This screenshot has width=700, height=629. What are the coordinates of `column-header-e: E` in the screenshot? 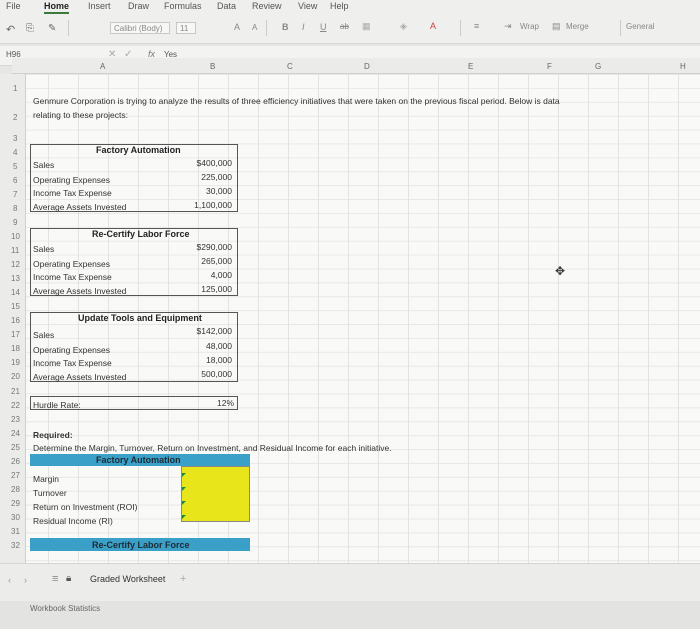 It's located at (470, 66).